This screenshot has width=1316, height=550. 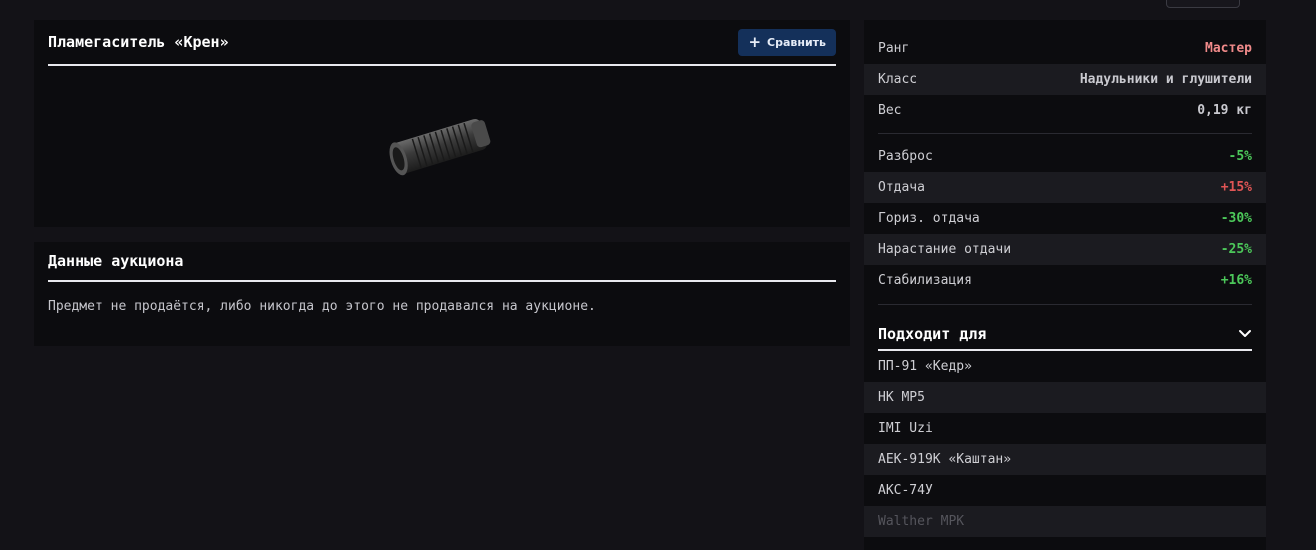 I want to click on stat-label: Разброс, so click(x=905, y=156).